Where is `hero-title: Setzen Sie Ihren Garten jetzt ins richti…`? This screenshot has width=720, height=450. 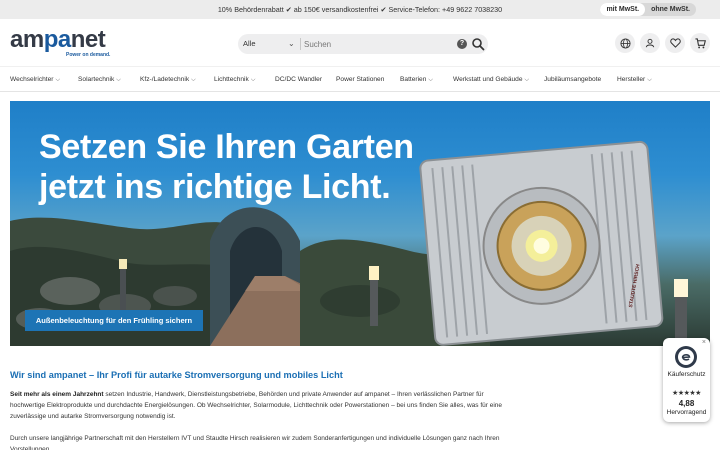 hero-title: Setzen Sie Ihren Garten jetzt ins richti… is located at coordinates (226, 167).